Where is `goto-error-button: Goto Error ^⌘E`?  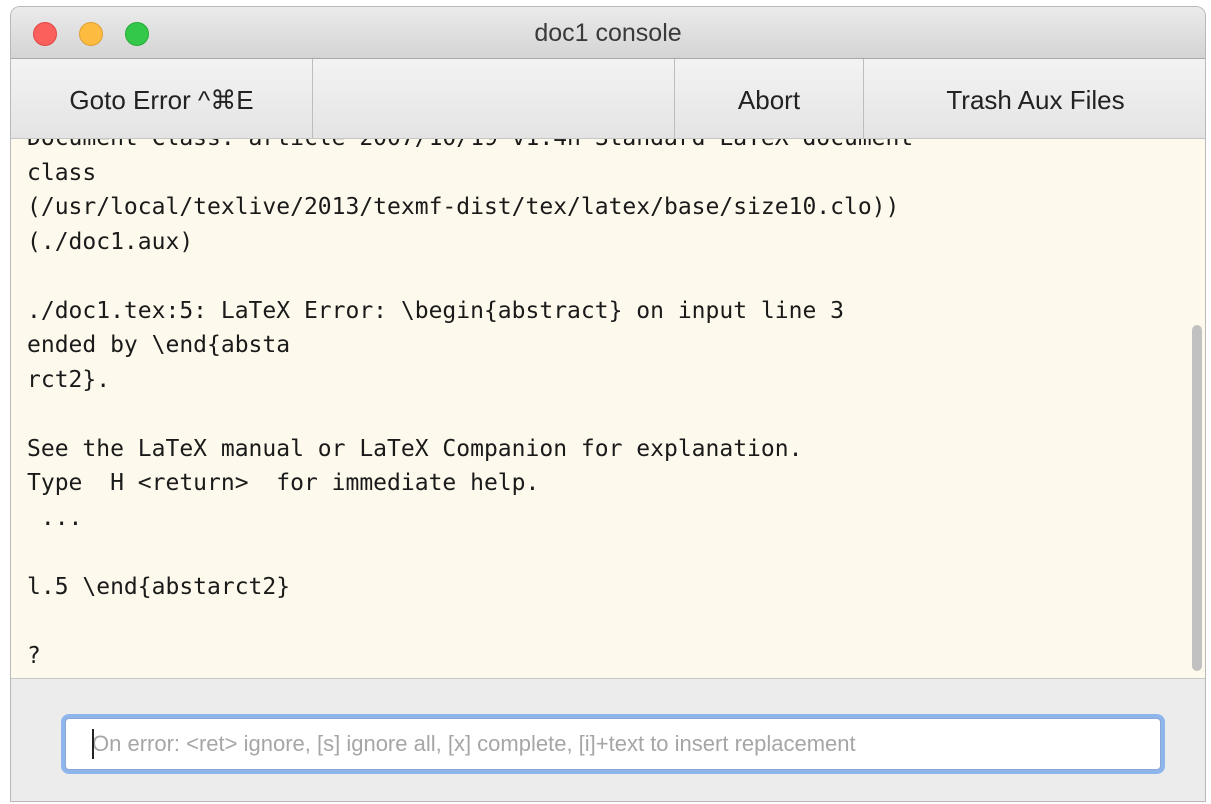
goto-error-button: Goto Error ^⌘E is located at coordinates (162, 98).